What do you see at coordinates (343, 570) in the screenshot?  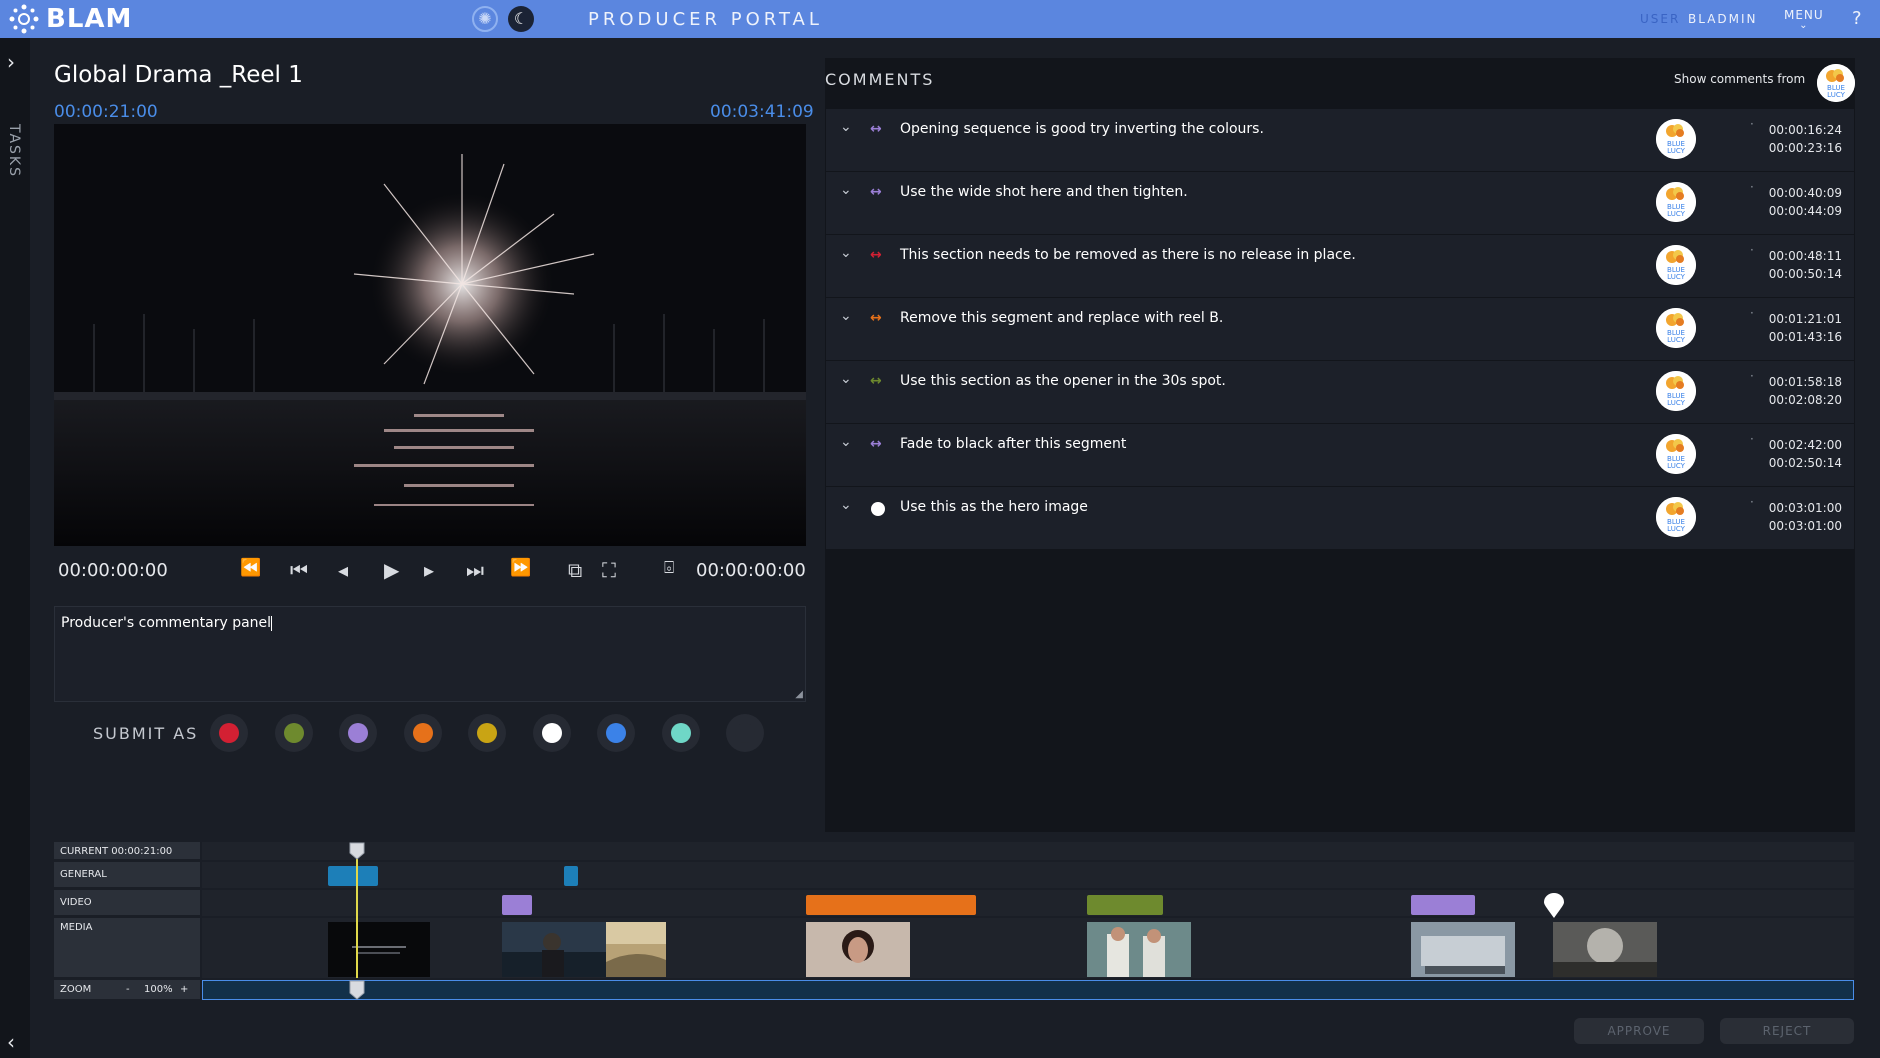 I see `step-back-icon: ◂` at bounding box center [343, 570].